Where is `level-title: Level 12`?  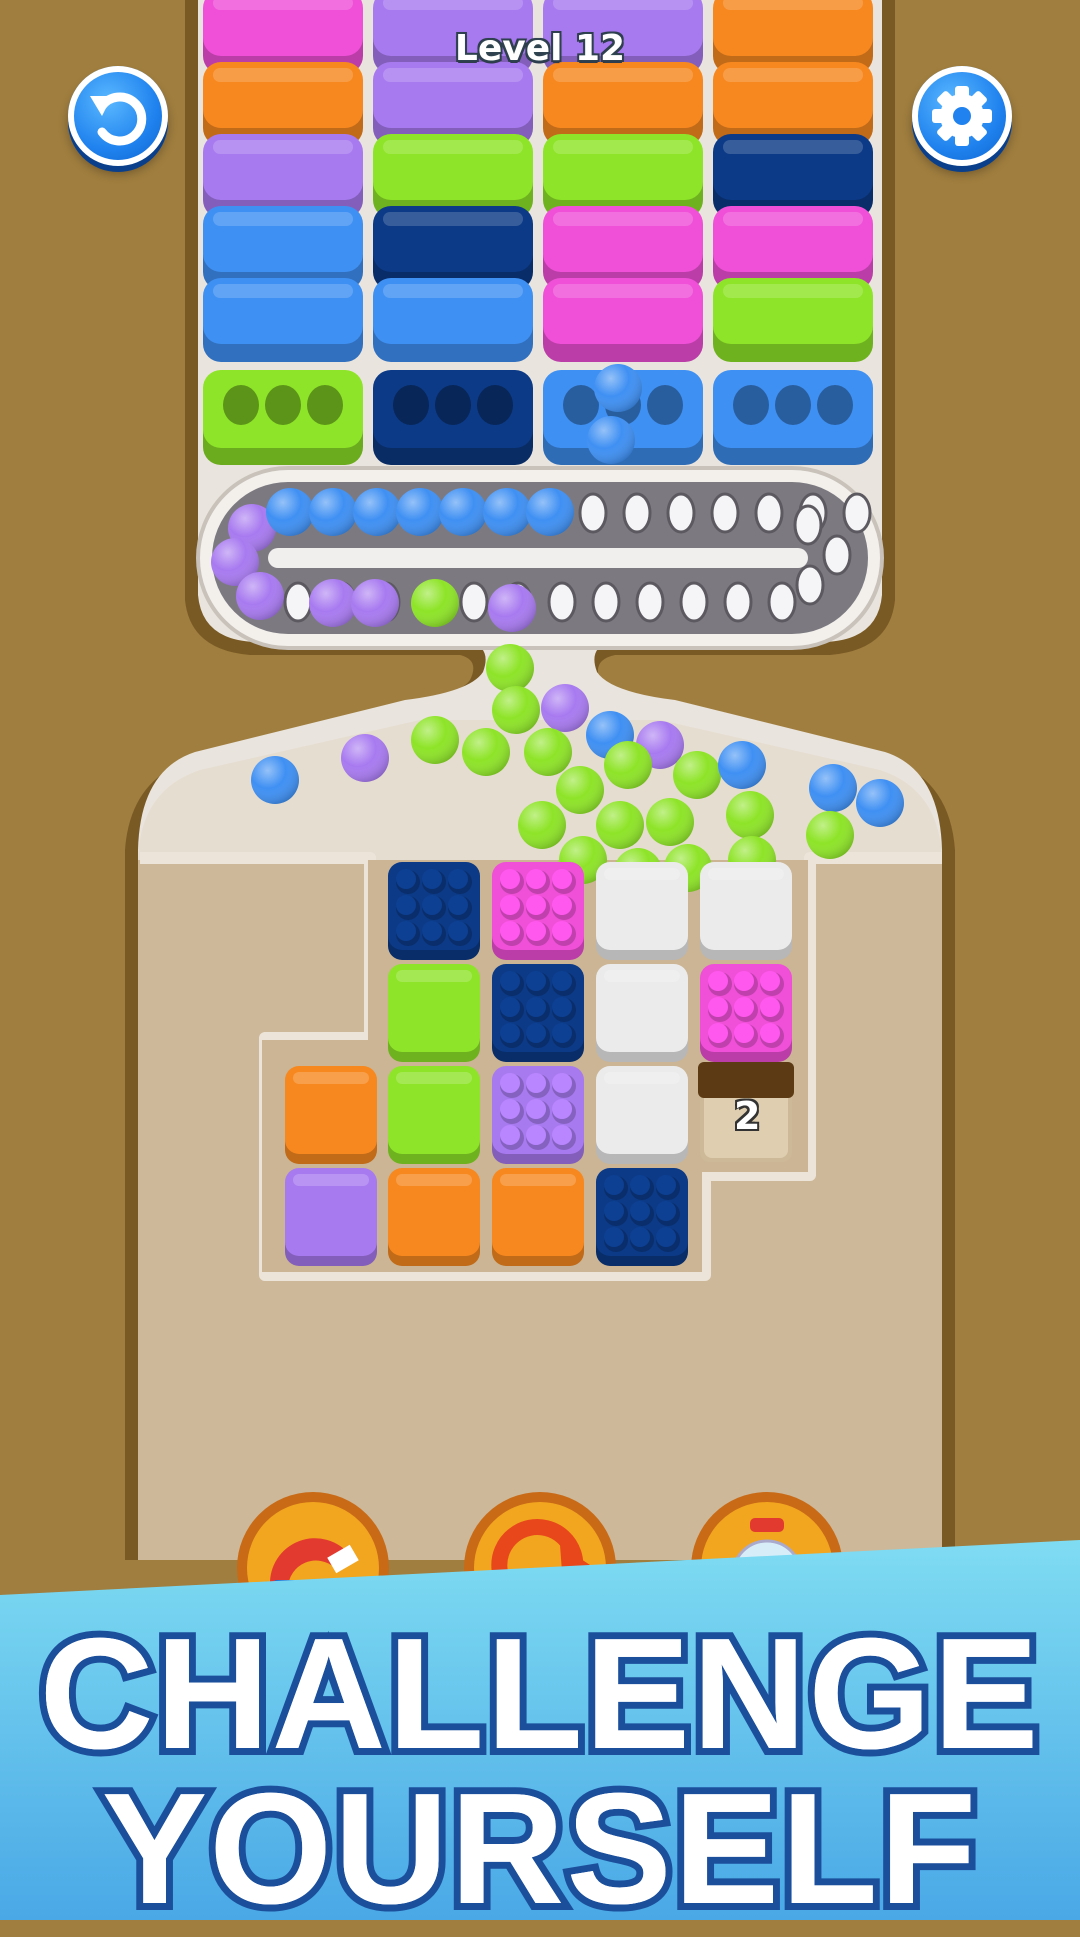 level-title: Level 12 is located at coordinates (540, 48).